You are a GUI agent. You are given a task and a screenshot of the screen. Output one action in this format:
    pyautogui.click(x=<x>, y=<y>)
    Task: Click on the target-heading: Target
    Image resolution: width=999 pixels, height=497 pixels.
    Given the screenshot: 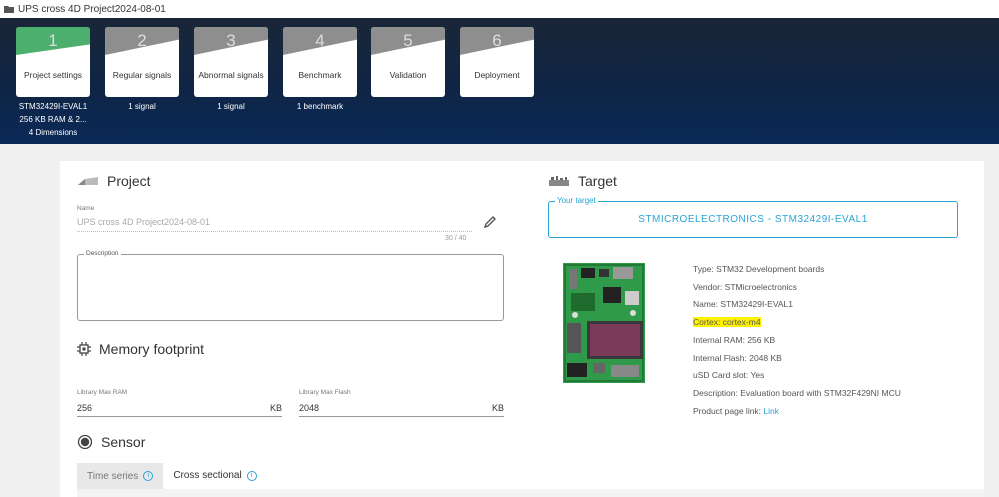 What is the action you would take?
    pyautogui.click(x=597, y=181)
    